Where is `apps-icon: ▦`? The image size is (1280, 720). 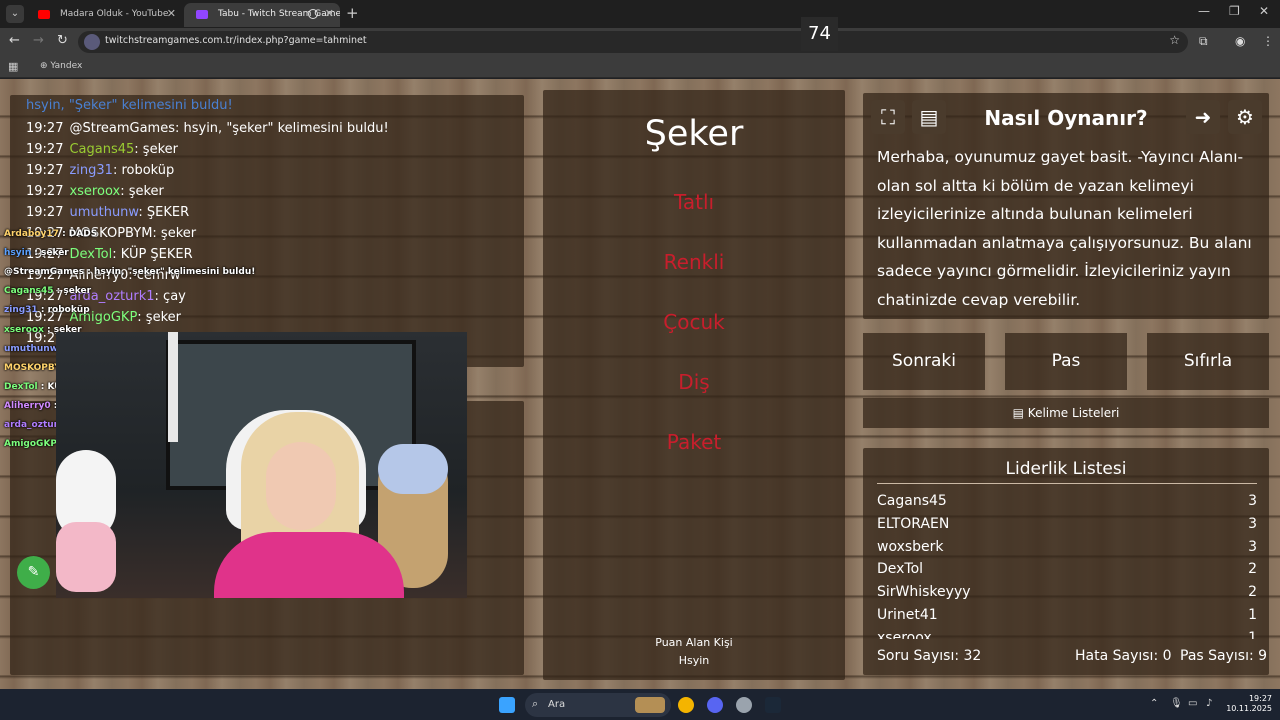 apps-icon: ▦ is located at coordinates (13, 66).